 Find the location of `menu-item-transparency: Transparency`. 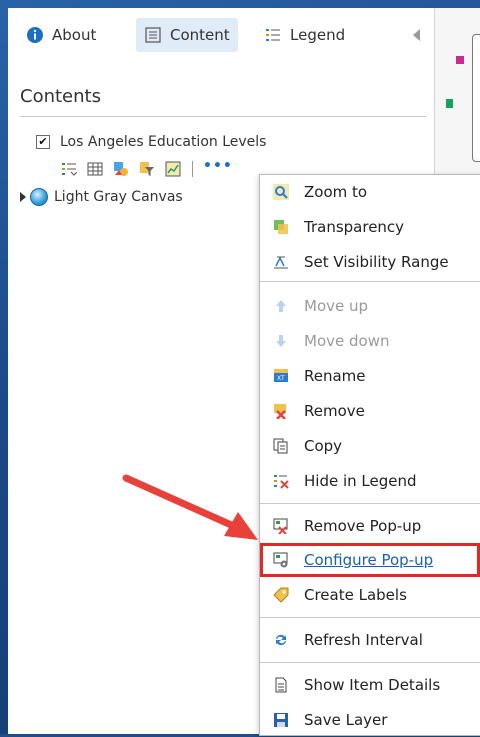

menu-item-transparency: Transparency is located at coordinates (370, 227).